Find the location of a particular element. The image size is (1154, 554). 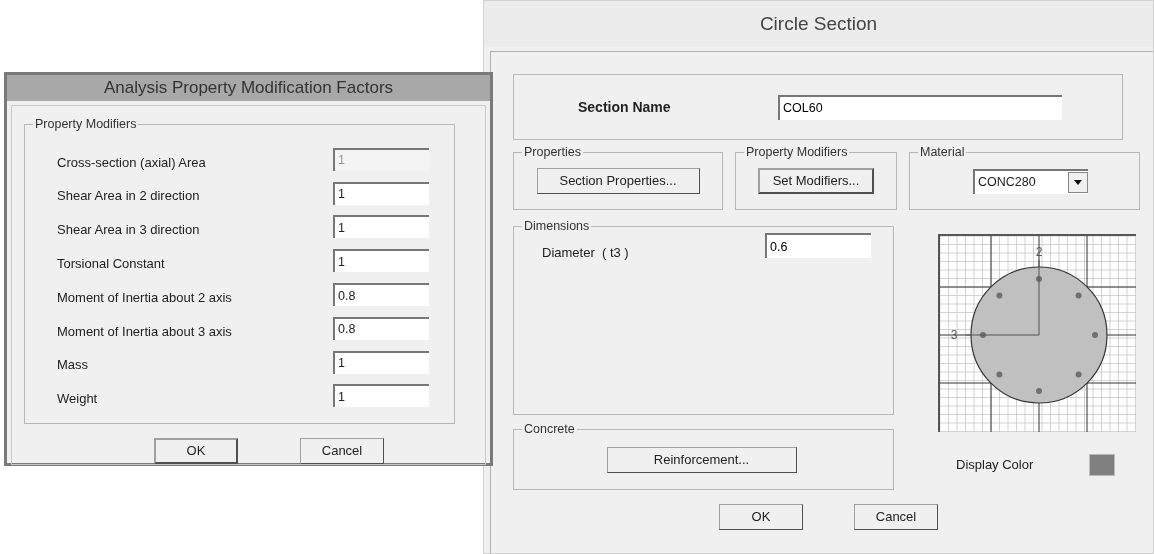

field-label: Mass is located at coordinates (73, 365).